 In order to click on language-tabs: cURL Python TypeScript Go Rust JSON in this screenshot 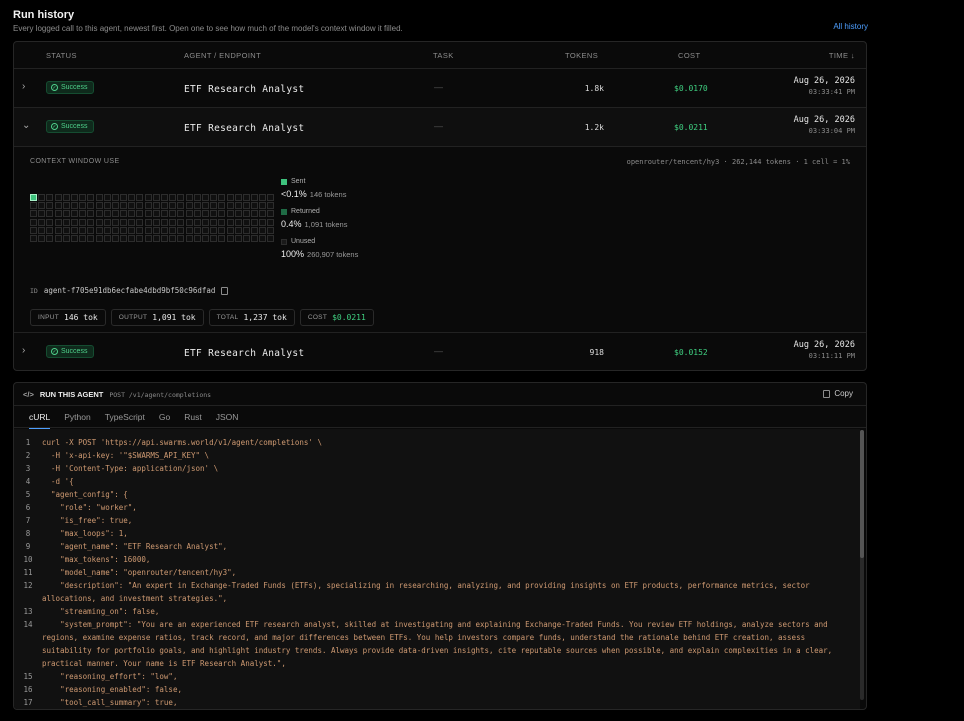, I will do `click(440, 417)`.